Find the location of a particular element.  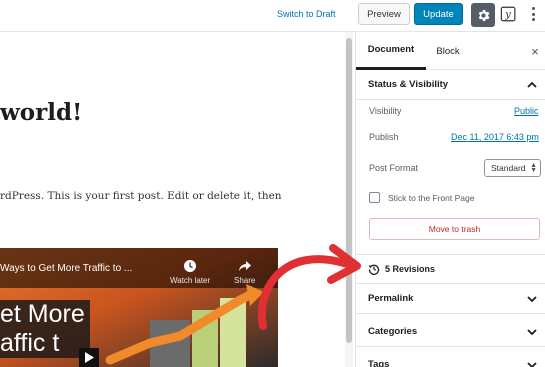

clock-icon is located at coordinates (190, 266).